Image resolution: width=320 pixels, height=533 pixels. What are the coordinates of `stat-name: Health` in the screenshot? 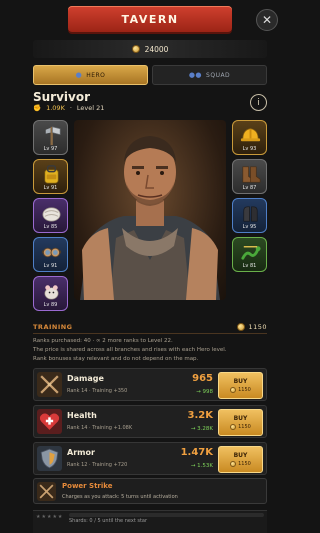 It's located at (82, 415).